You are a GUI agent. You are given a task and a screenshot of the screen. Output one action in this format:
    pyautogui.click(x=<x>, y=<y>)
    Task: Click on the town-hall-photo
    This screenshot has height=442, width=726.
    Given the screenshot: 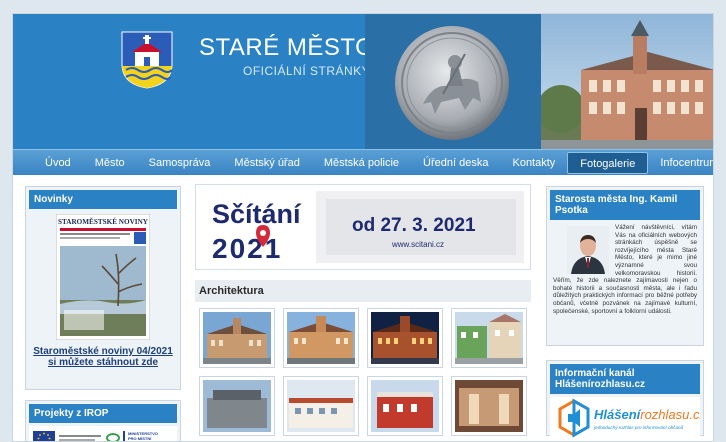 What is the action you would take?
    pyautogui.click(x=627, y=81)
    